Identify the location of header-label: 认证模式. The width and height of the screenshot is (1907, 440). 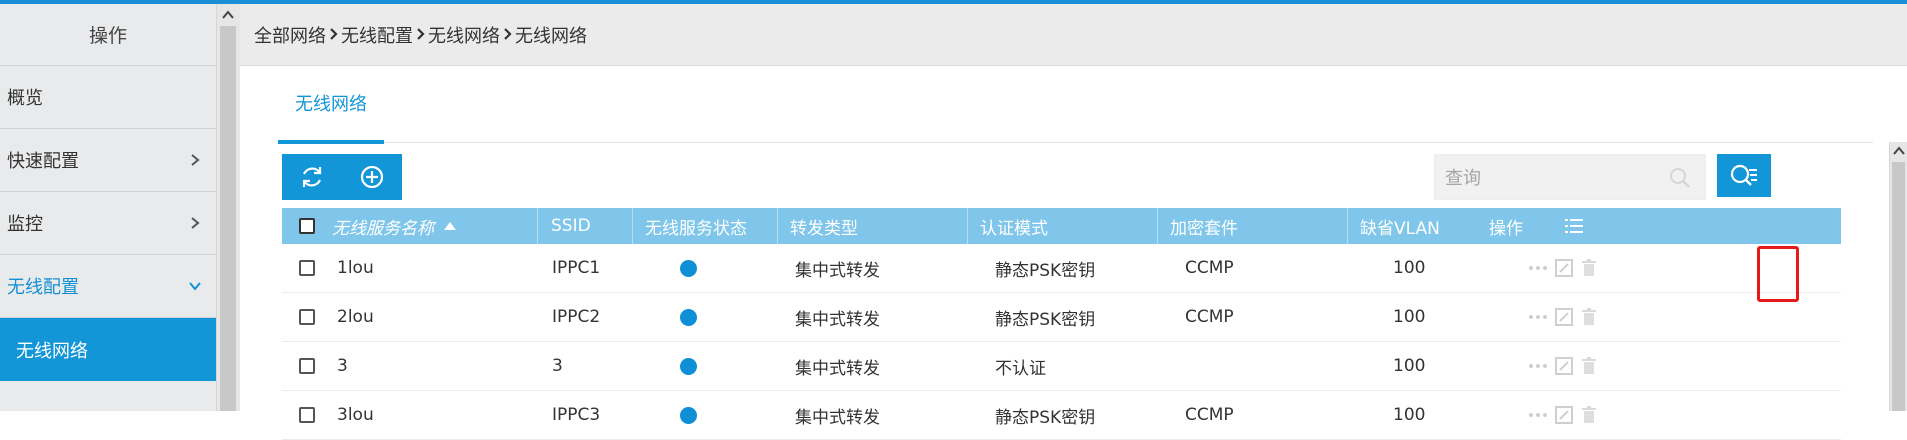
(1014, 228).